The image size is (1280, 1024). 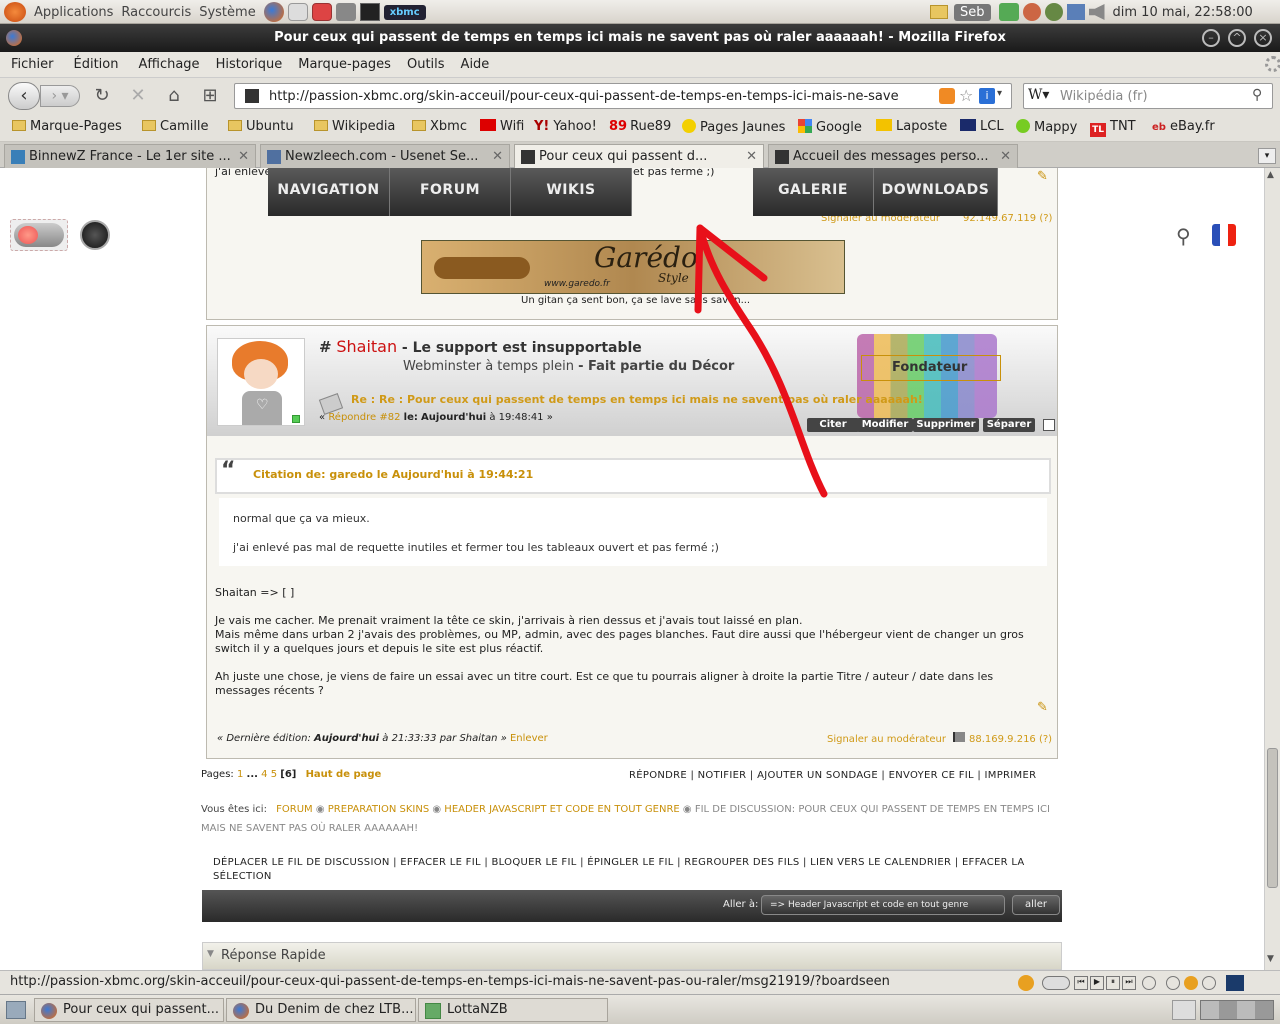 What do you see at coordinates (1270, 175) in the screenshot?
I see `scroll-up-icon: ▲` at bounding box center [1270, 175].